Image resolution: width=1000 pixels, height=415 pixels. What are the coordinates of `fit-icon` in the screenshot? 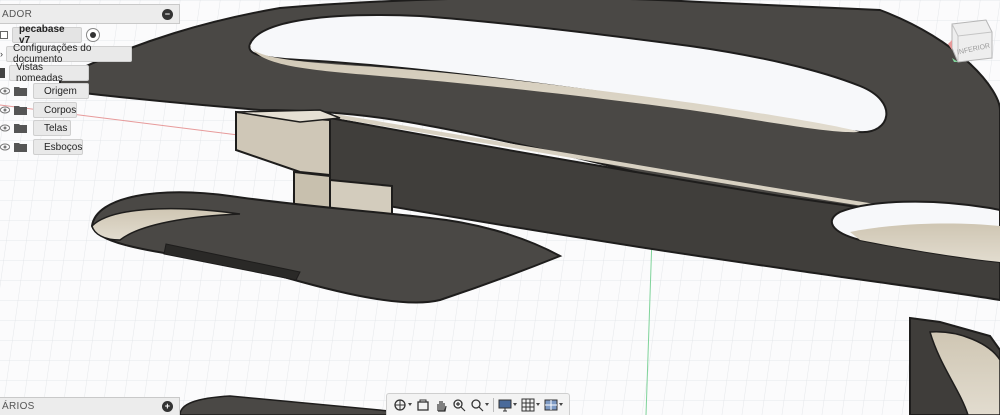 It's located at (477, 404).